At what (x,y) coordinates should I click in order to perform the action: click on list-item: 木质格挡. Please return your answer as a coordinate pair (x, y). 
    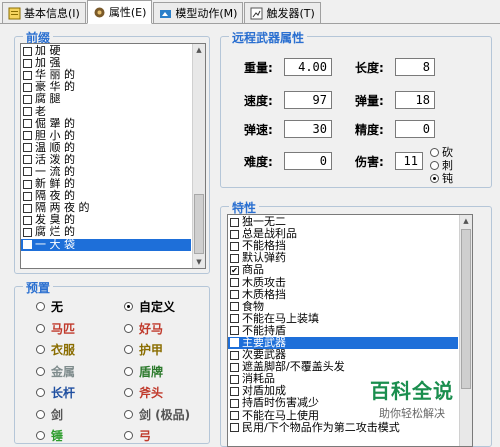
    Looking at the image, I should click on (343, 294).